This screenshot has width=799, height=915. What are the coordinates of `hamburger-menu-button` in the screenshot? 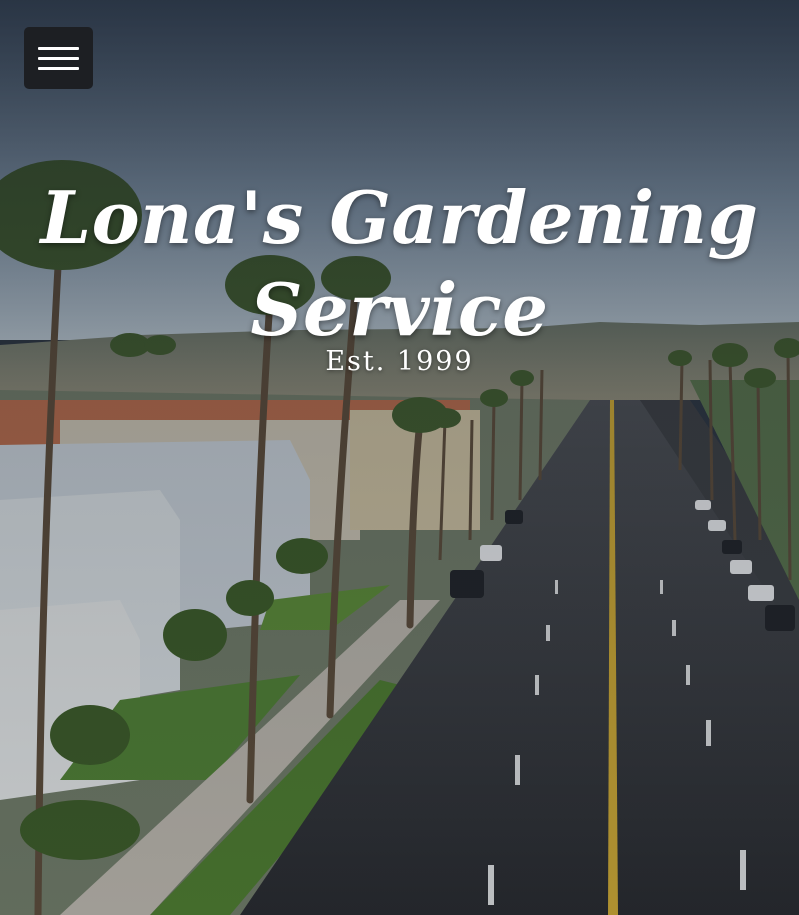 It's located at (58, 58).